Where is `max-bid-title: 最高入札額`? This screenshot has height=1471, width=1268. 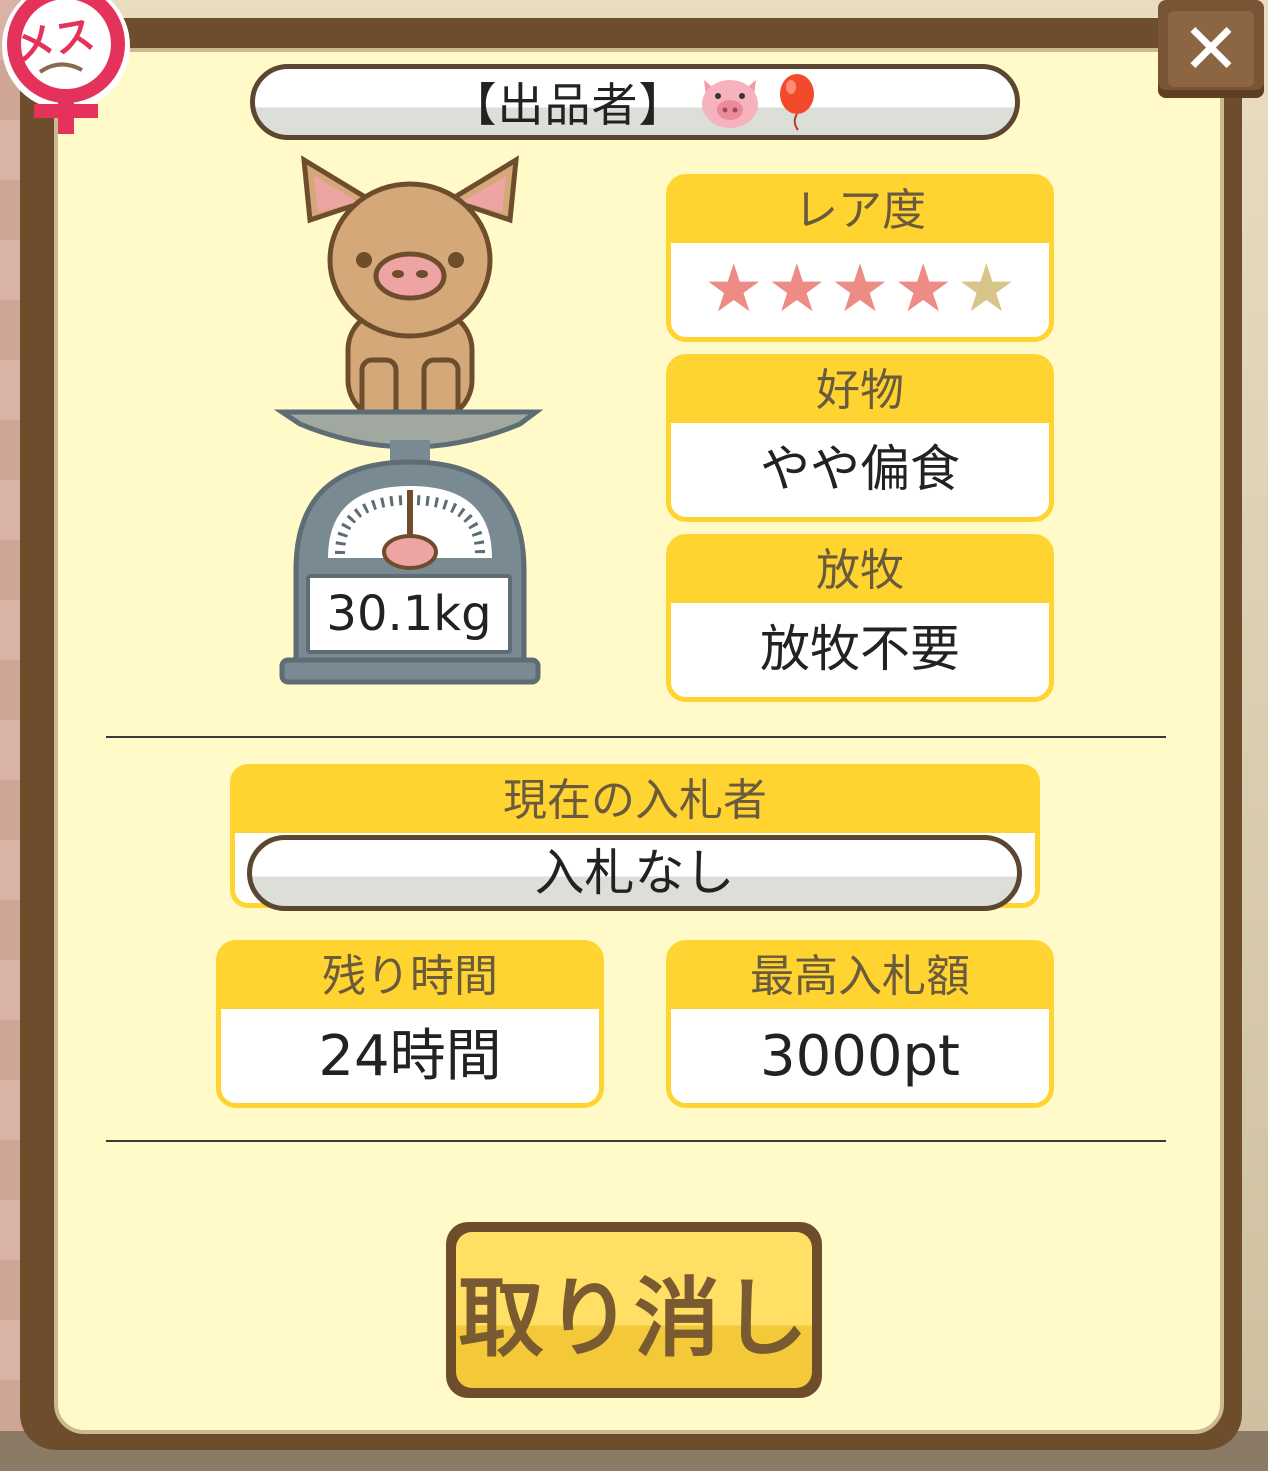
max-bid-title: 最高入札額 is located at coordinates (860, 977).